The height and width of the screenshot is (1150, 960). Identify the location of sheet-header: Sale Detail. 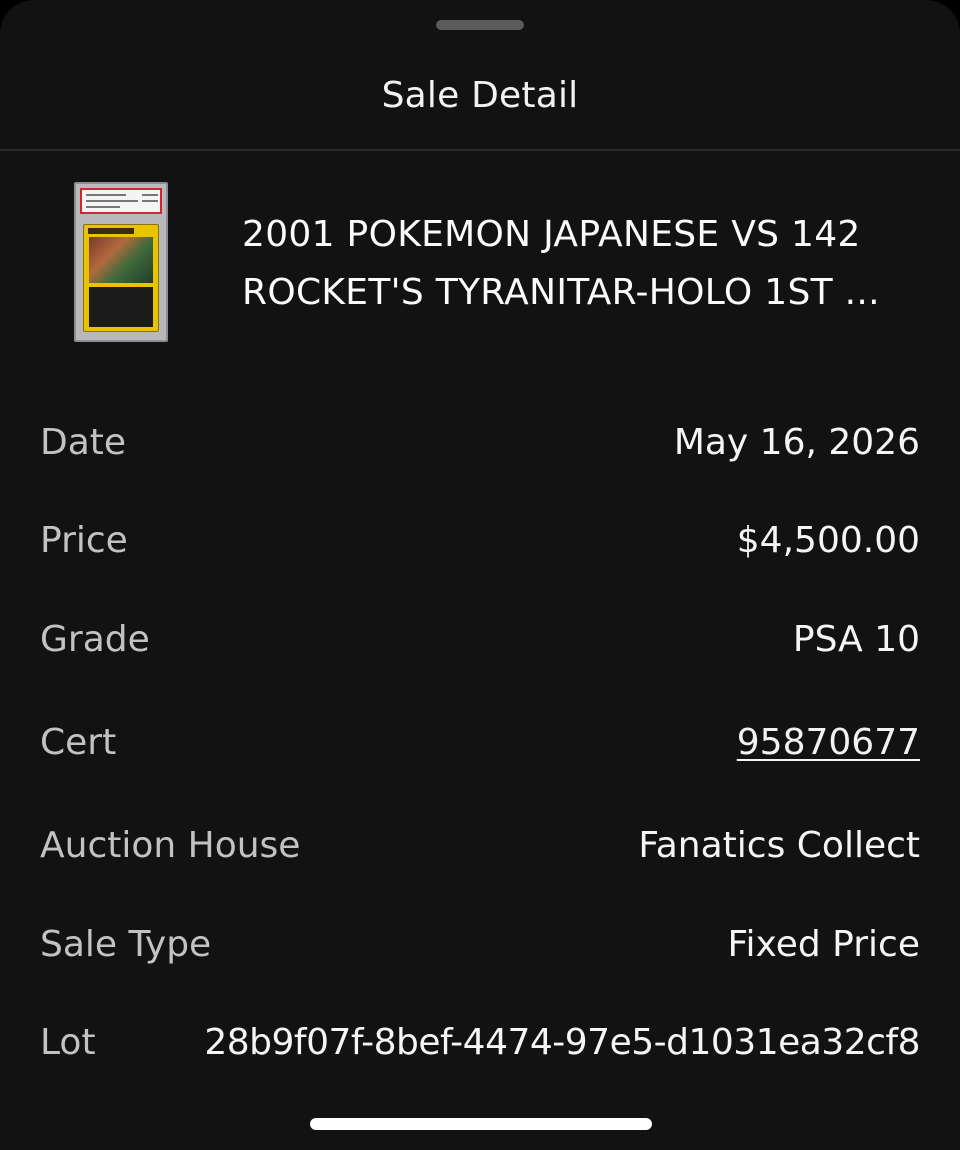
(480, 95).